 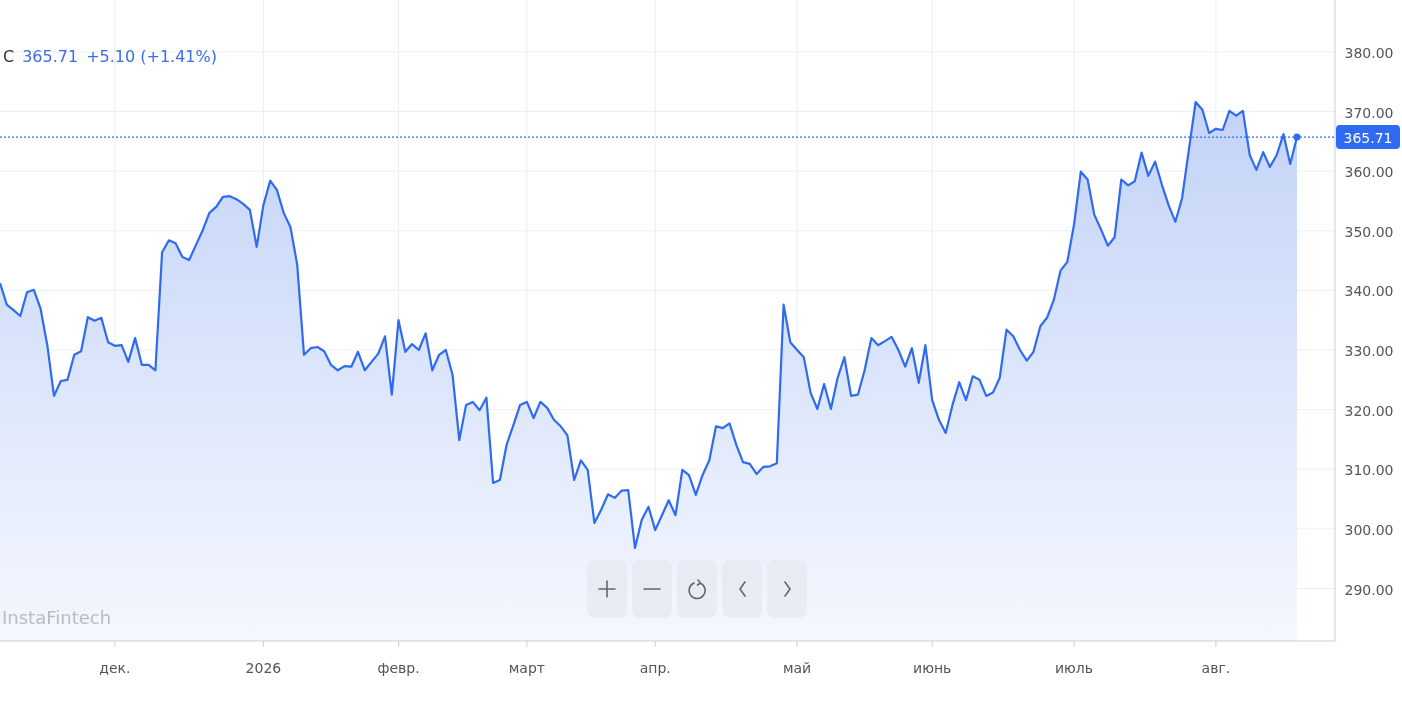 What do you see at coordinates (797, 668) in the screenshot?
I see `axis-label: май` at bounding box center [797, 668].